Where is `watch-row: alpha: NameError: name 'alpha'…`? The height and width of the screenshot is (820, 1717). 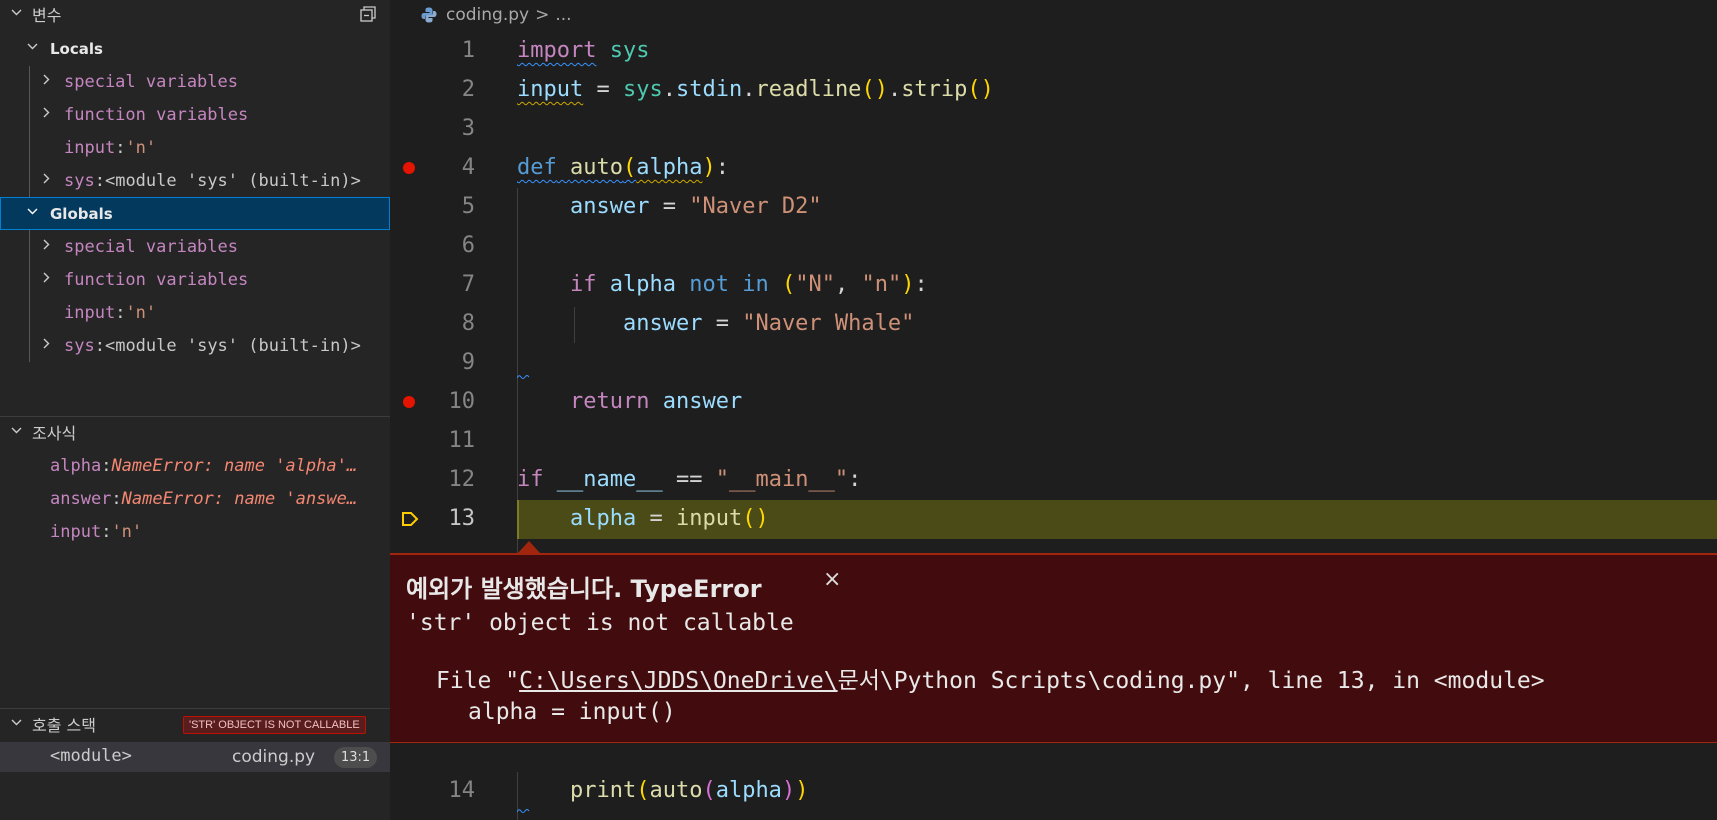 watch-row: alpha: NameError: name 'alpha'… is located at coordinates (195, 465).